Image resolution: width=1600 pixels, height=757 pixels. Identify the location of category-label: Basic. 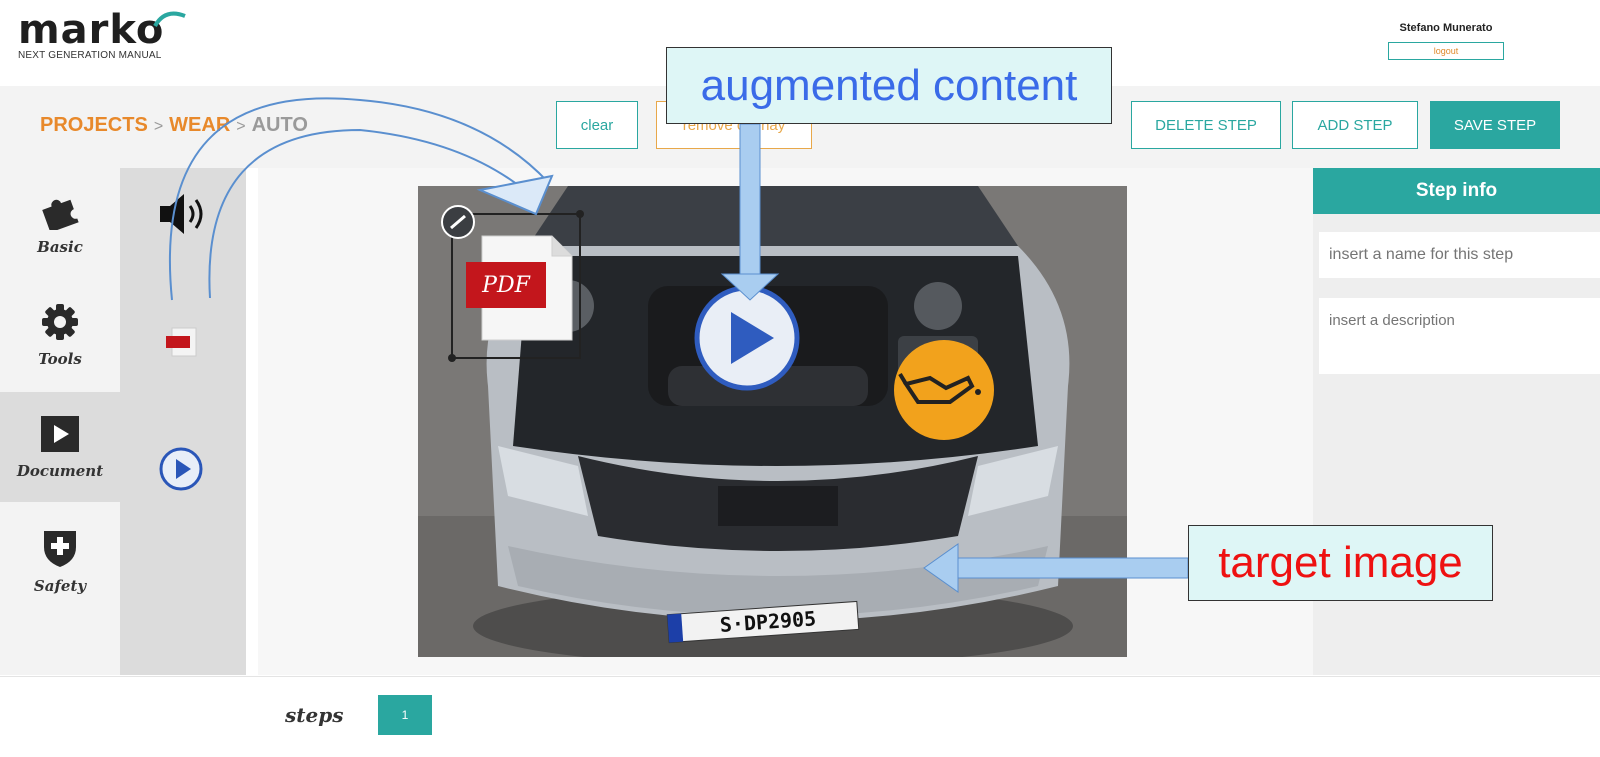
(60, 247).